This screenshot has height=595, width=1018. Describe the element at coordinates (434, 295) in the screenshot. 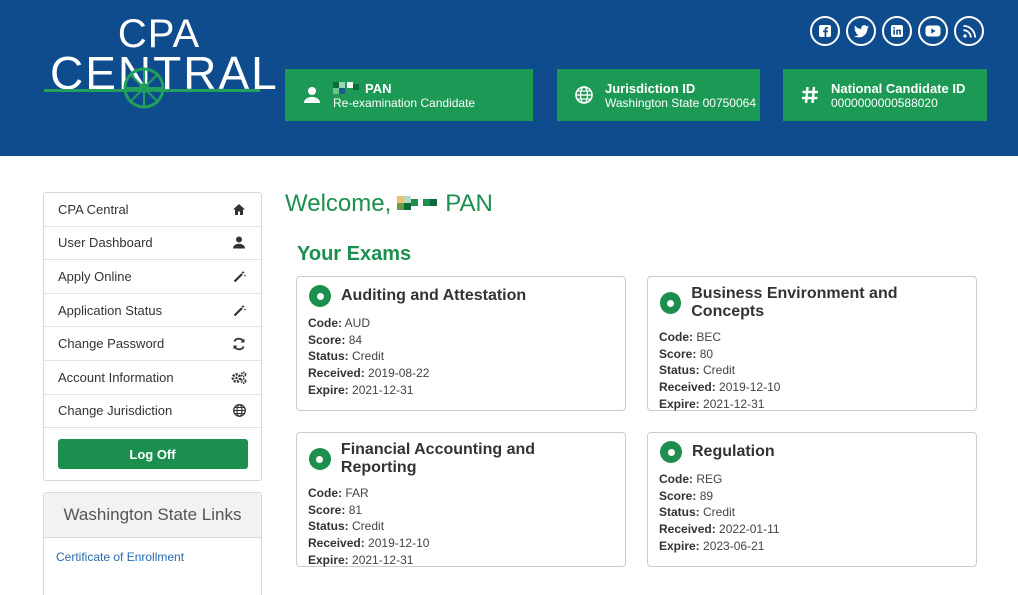

I see `exam-name: Auditing and Attestation` at that location.